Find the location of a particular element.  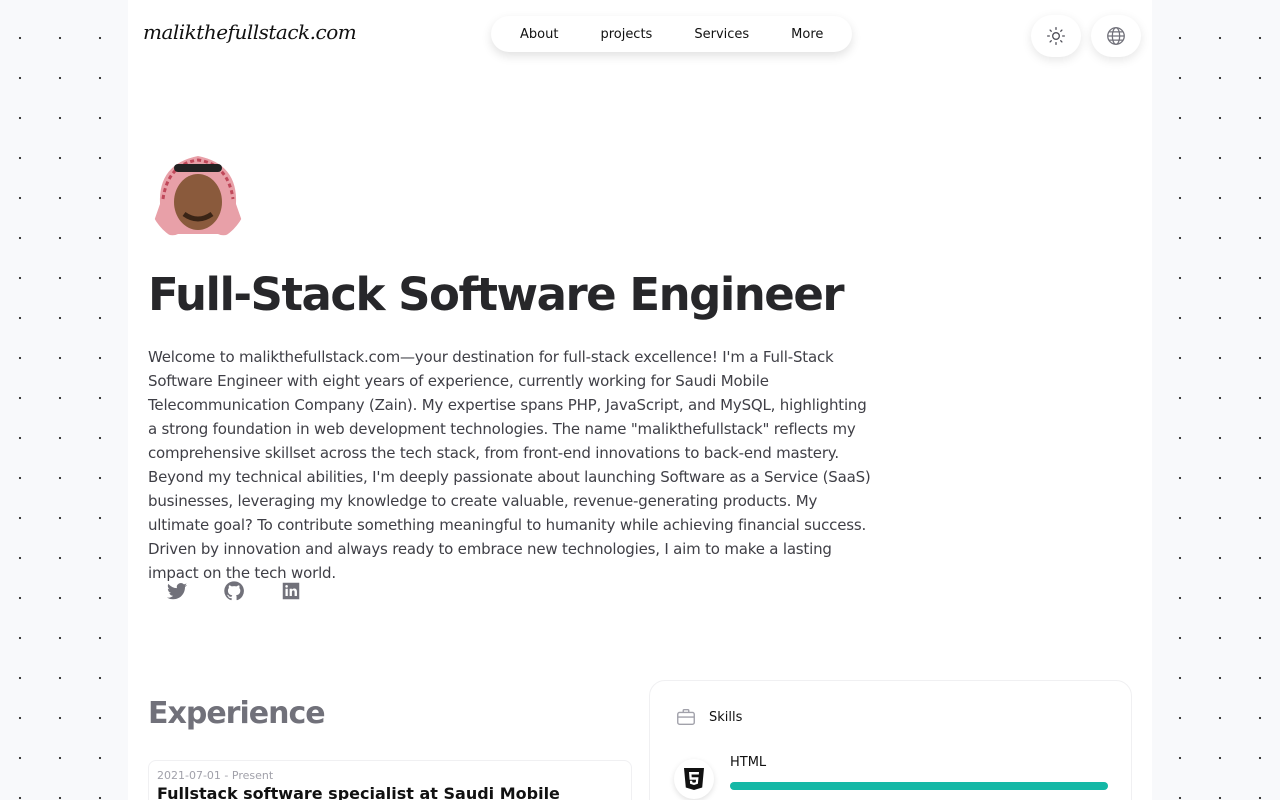

html5-icon is located at coordinates (694, 779).